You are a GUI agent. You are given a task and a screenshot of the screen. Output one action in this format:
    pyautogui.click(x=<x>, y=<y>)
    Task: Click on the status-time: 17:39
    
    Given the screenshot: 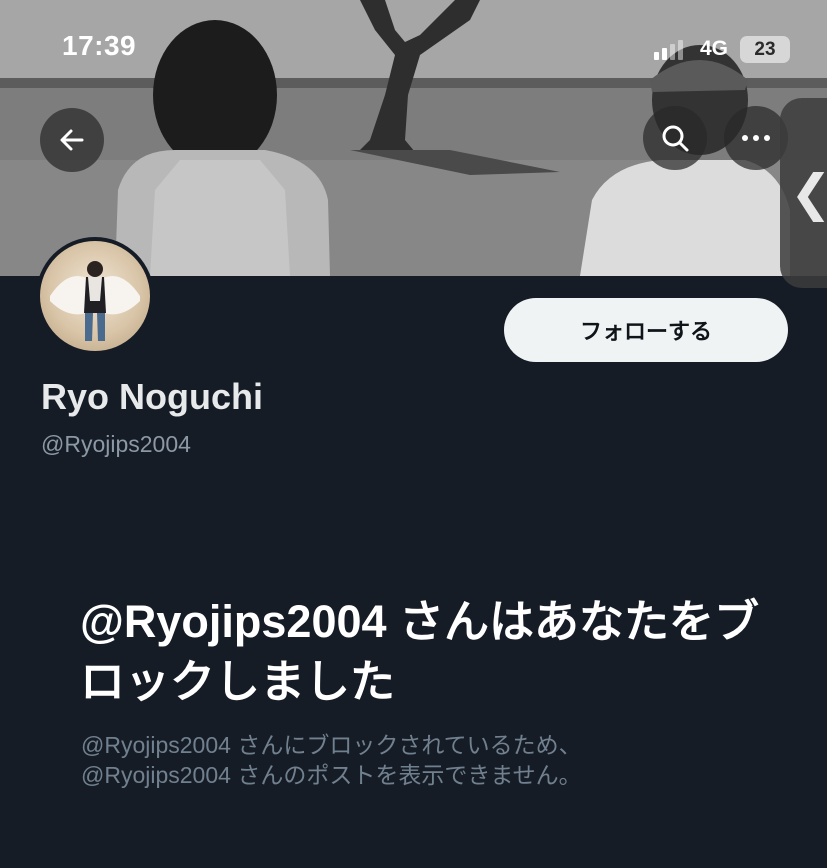 What is the action you would take?
    pyautogui.click(x=99, y=45)
    